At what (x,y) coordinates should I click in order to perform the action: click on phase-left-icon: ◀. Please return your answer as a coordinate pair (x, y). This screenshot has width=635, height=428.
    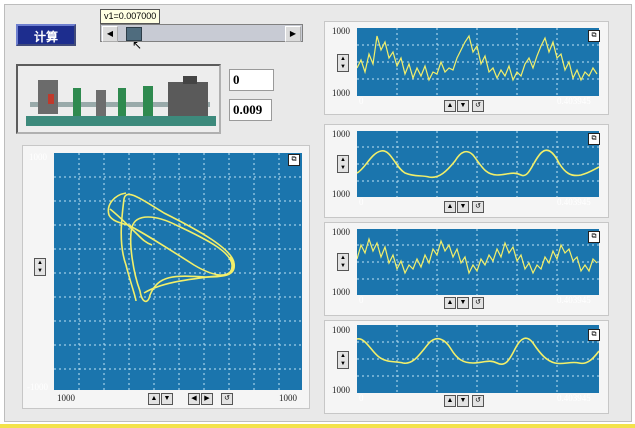
    Looking at the image, I should click on (194, 399).